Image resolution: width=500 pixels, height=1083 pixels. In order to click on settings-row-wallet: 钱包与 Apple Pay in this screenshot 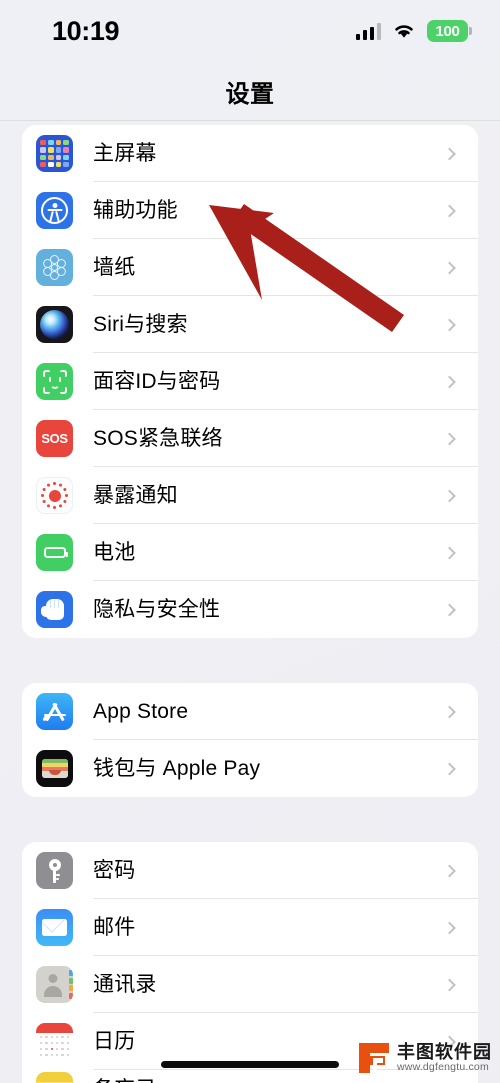, I will do `click(250, 768)`.